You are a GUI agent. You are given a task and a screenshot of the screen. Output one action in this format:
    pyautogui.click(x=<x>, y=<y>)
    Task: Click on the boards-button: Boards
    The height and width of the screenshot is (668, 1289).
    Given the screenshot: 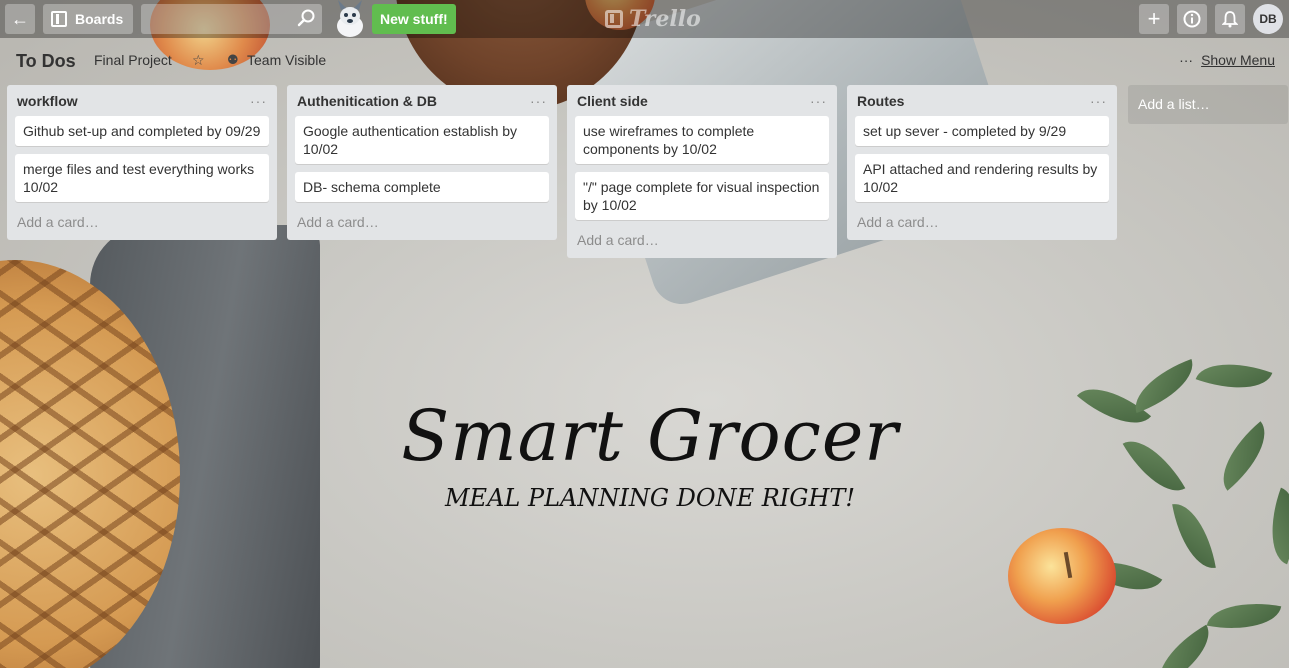 What is the action you would take?
    pyautogui.click(x=88, y=19)
    